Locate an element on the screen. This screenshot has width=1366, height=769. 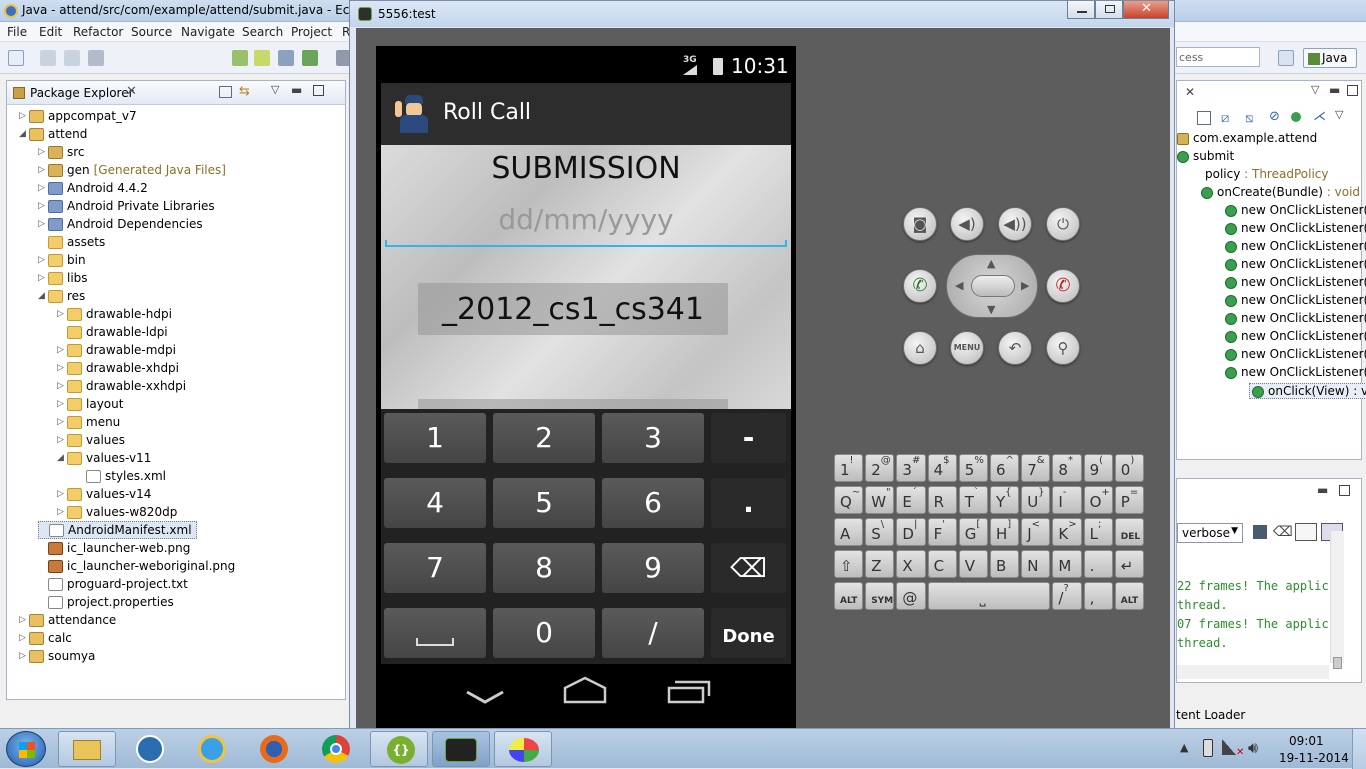
hide-fields-icon: ⧅ is located at coordinates (1249, 118).